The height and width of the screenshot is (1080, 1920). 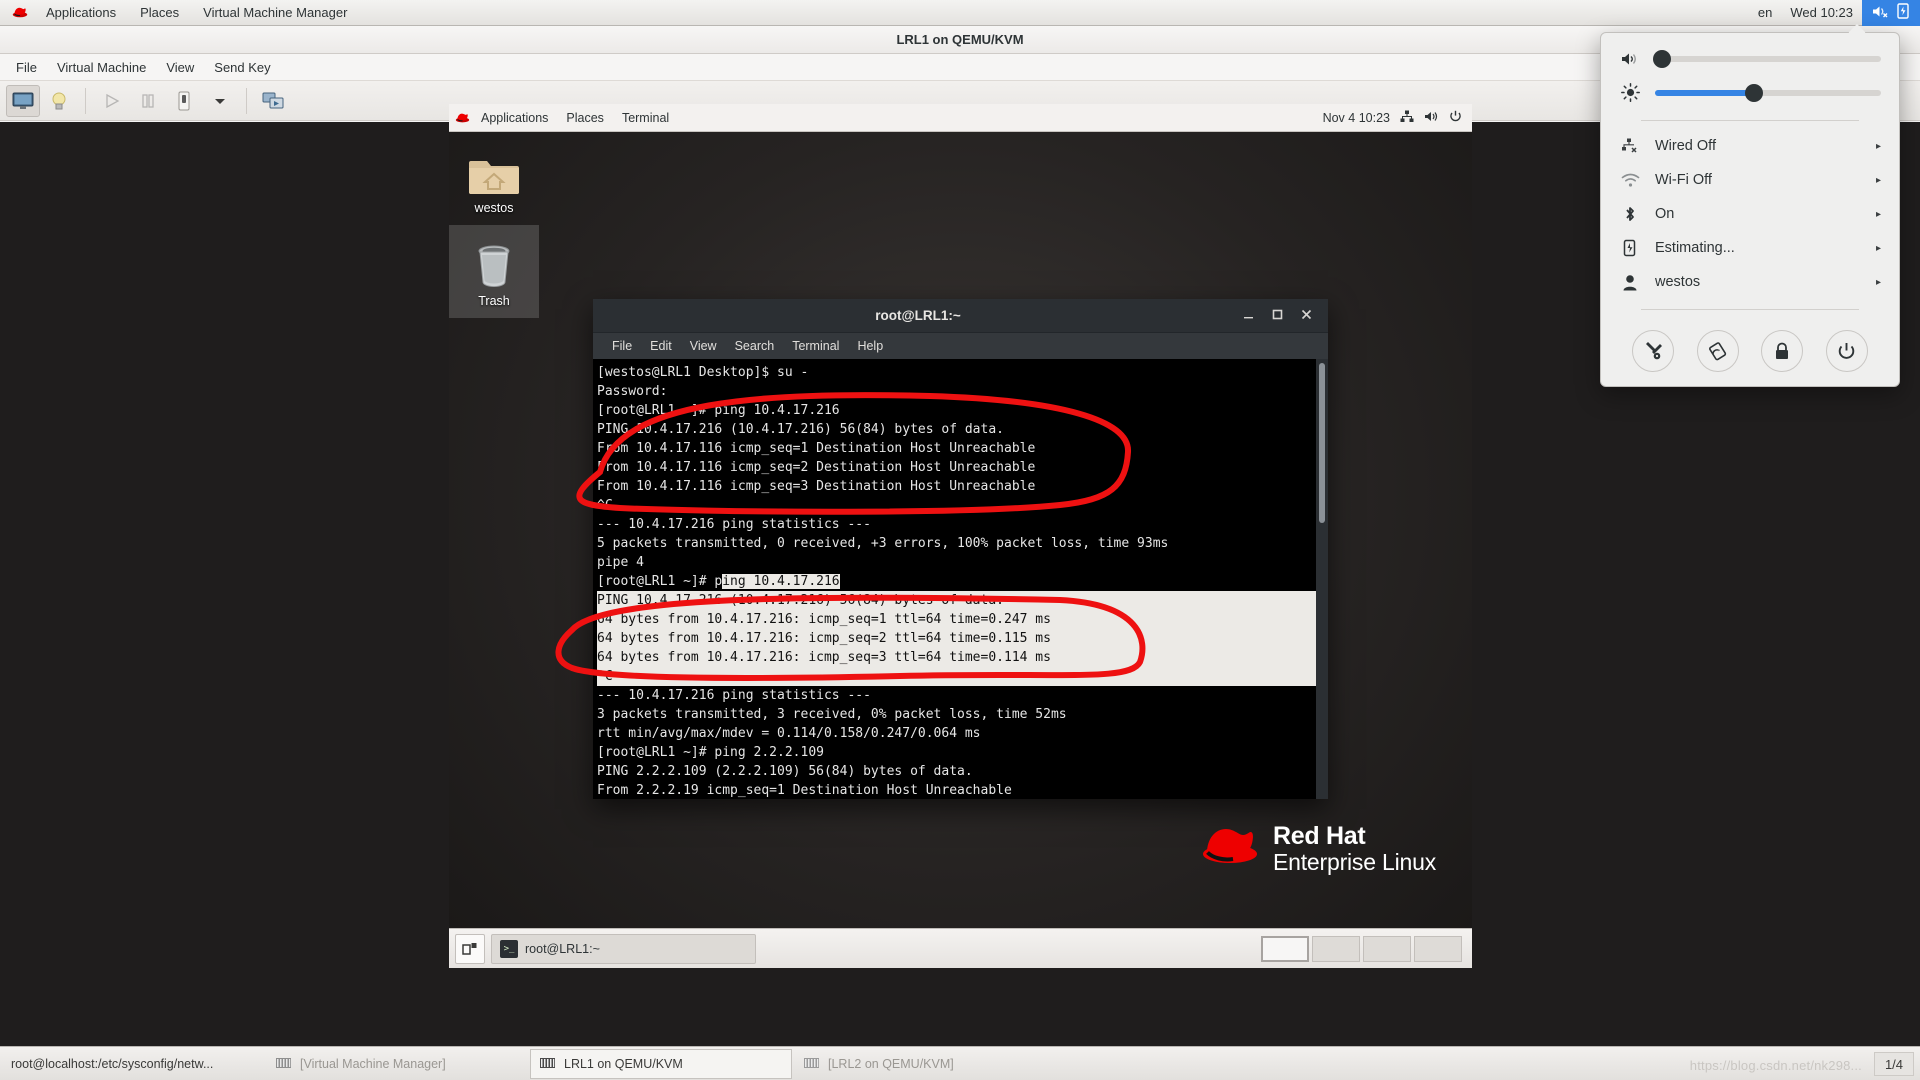 What do you see at coordinates (101, 67) in the screenshot?
I see `vm-menu-virtual-machine: Virtual Machine` at bounding box center [101, 67].